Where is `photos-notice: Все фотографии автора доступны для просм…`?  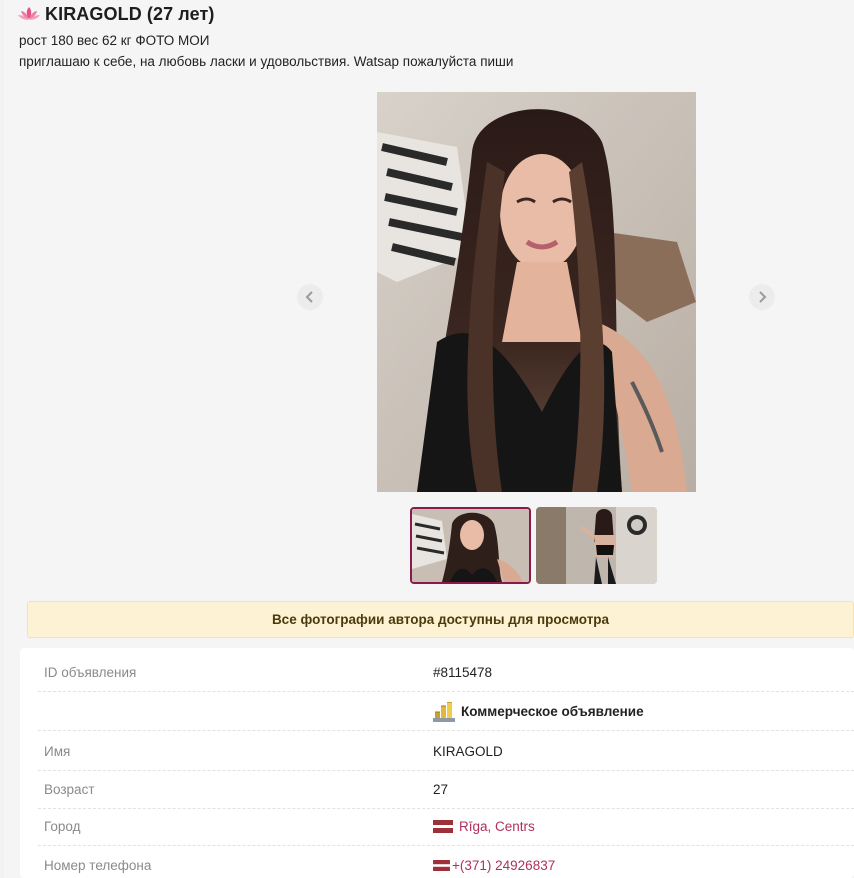 photos-notice: Все фотографии автора доступны для просм… is located at coordinates (440, 619).